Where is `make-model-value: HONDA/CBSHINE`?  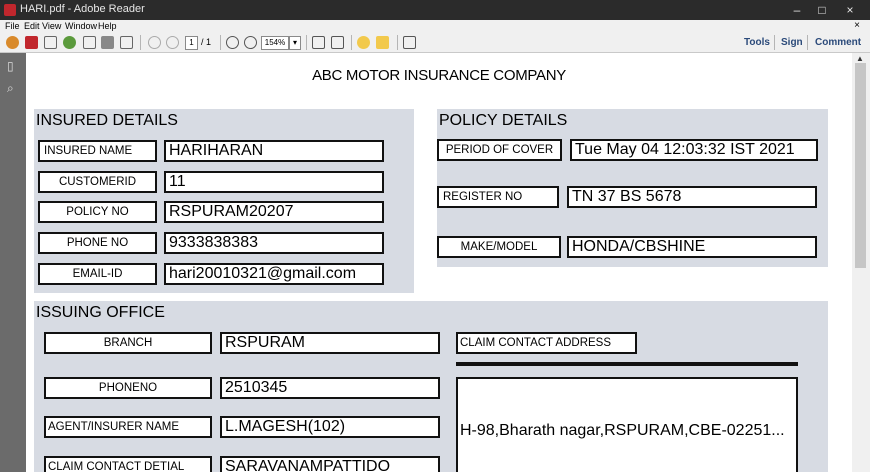 make-model-value: HONDA/CBSHINE is located at coordinates (692, 247).